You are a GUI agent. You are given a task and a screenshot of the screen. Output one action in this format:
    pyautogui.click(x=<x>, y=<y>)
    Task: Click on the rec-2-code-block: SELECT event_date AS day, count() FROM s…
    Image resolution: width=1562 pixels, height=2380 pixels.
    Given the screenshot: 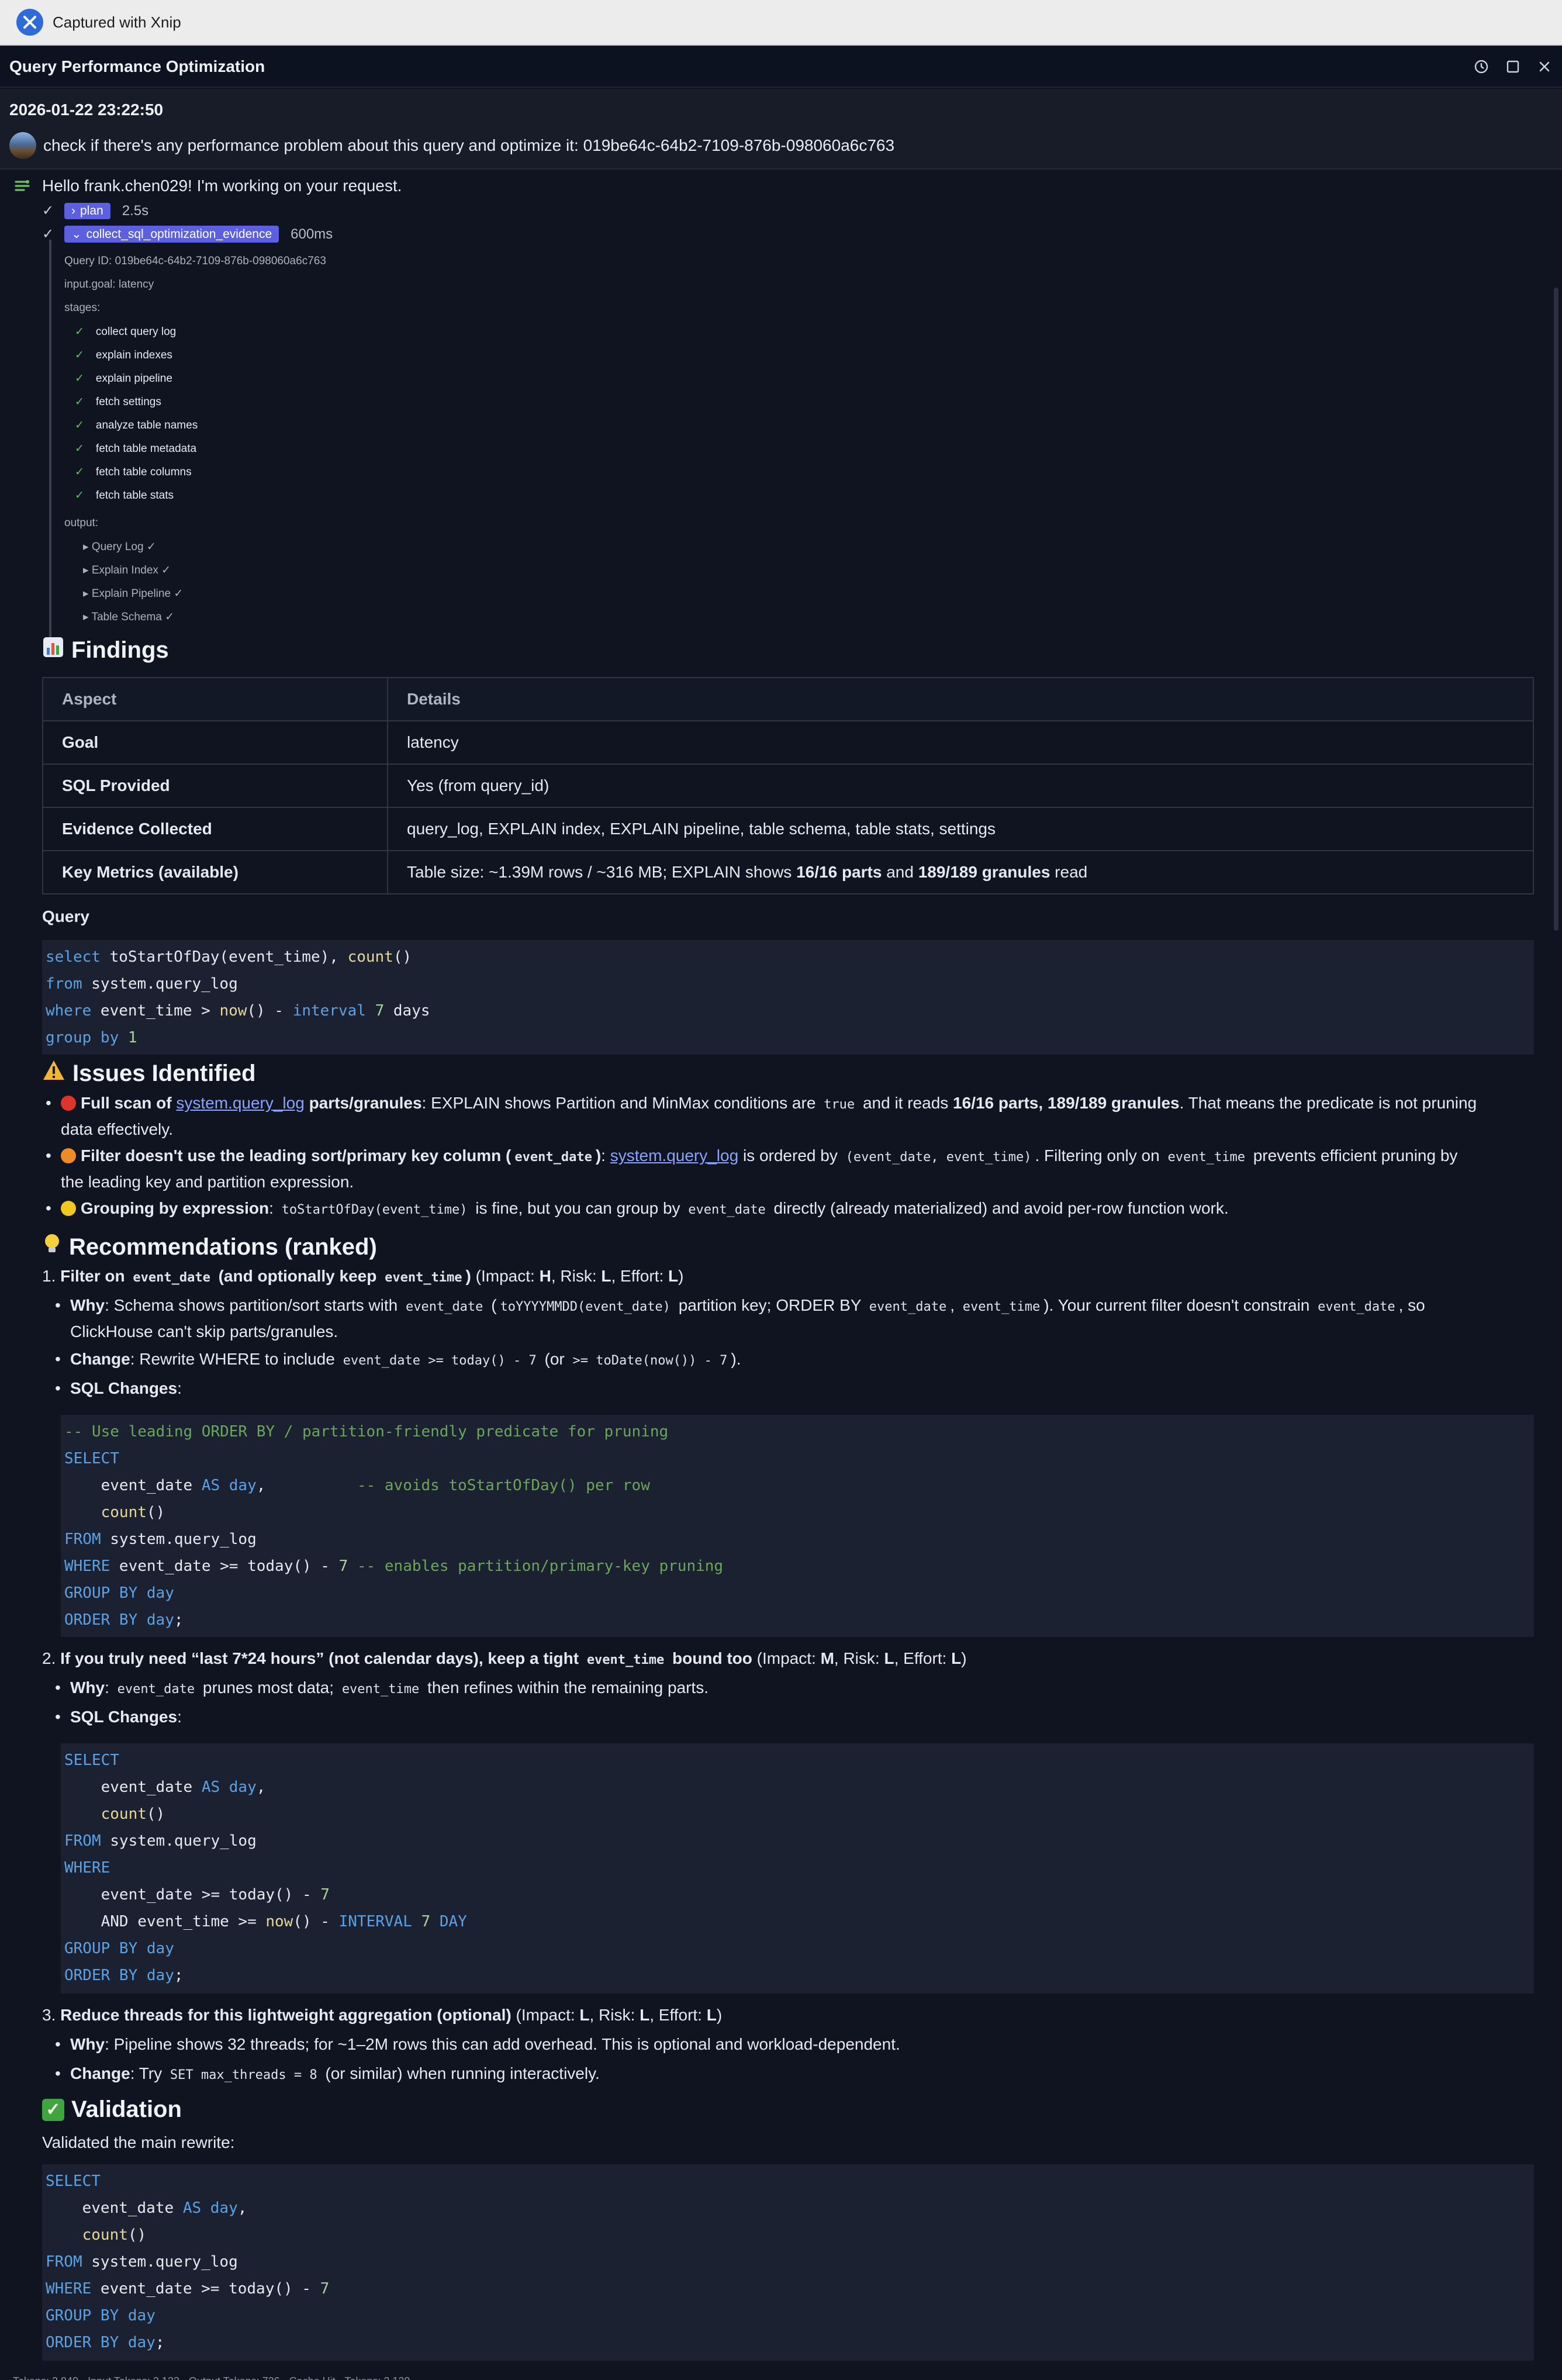 What is the action you would take?
    pyautogui.click(x=797, y=1868)
    